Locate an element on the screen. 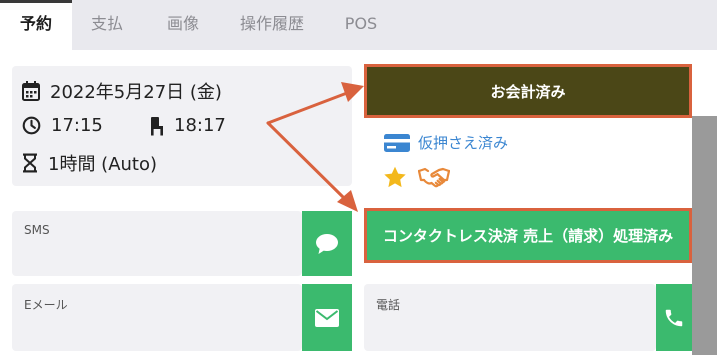 Image resolution: width=717 pixels, height=355 pixels. clock-icon is located at coordinates (31, 125).